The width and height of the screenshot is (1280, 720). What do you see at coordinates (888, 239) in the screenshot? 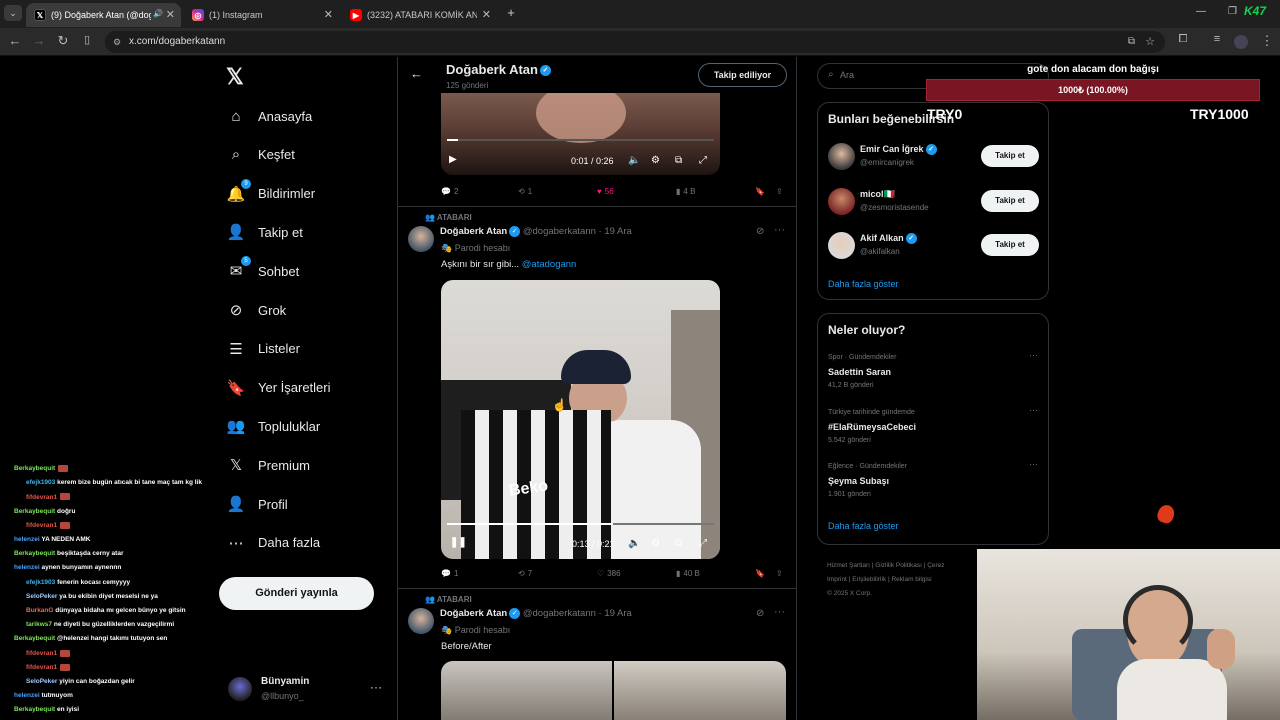
I see `suggestion-name: Akif Alkan ✓` at bounding box center [888, 239].